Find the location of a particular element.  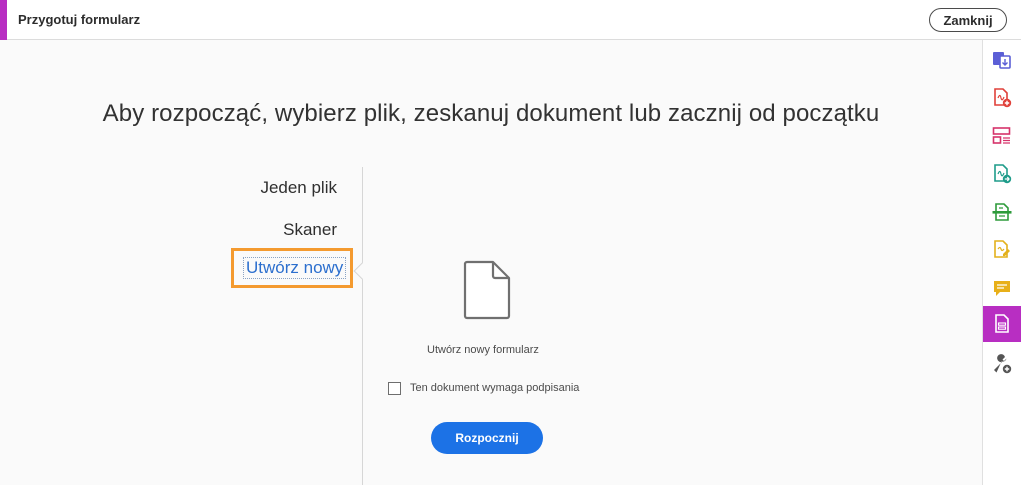

option-create-new: Utwórz nowy is located at coordinates (292, 268).